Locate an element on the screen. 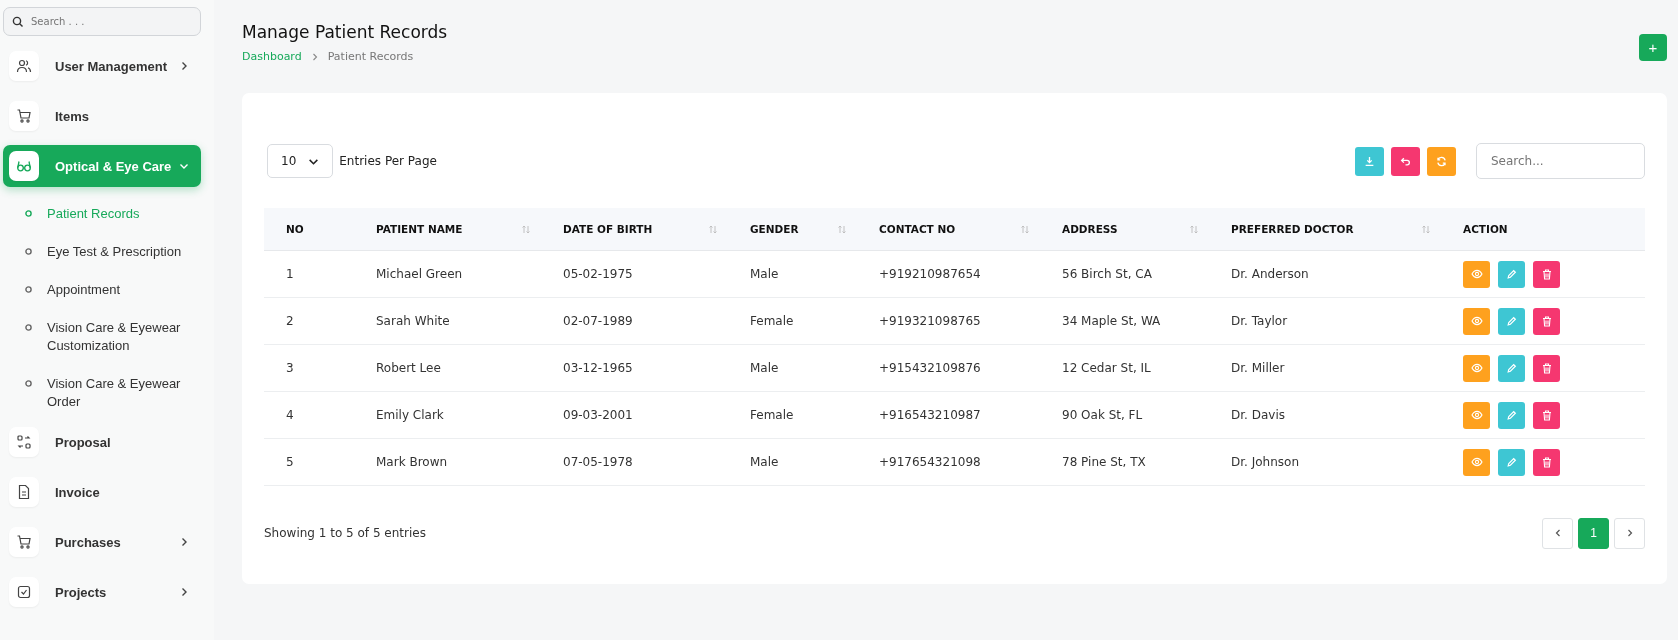 This screenshot has height=640, width=1678. entries-label: Entries Per Page is located at coordinates (388, 161).